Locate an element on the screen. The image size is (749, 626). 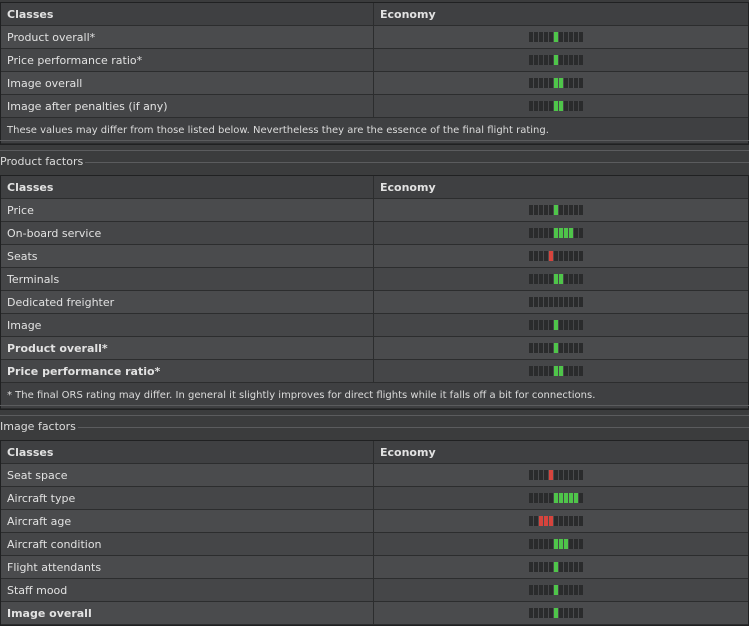
rating-label: On-board service is located at coordinates (187, 233).